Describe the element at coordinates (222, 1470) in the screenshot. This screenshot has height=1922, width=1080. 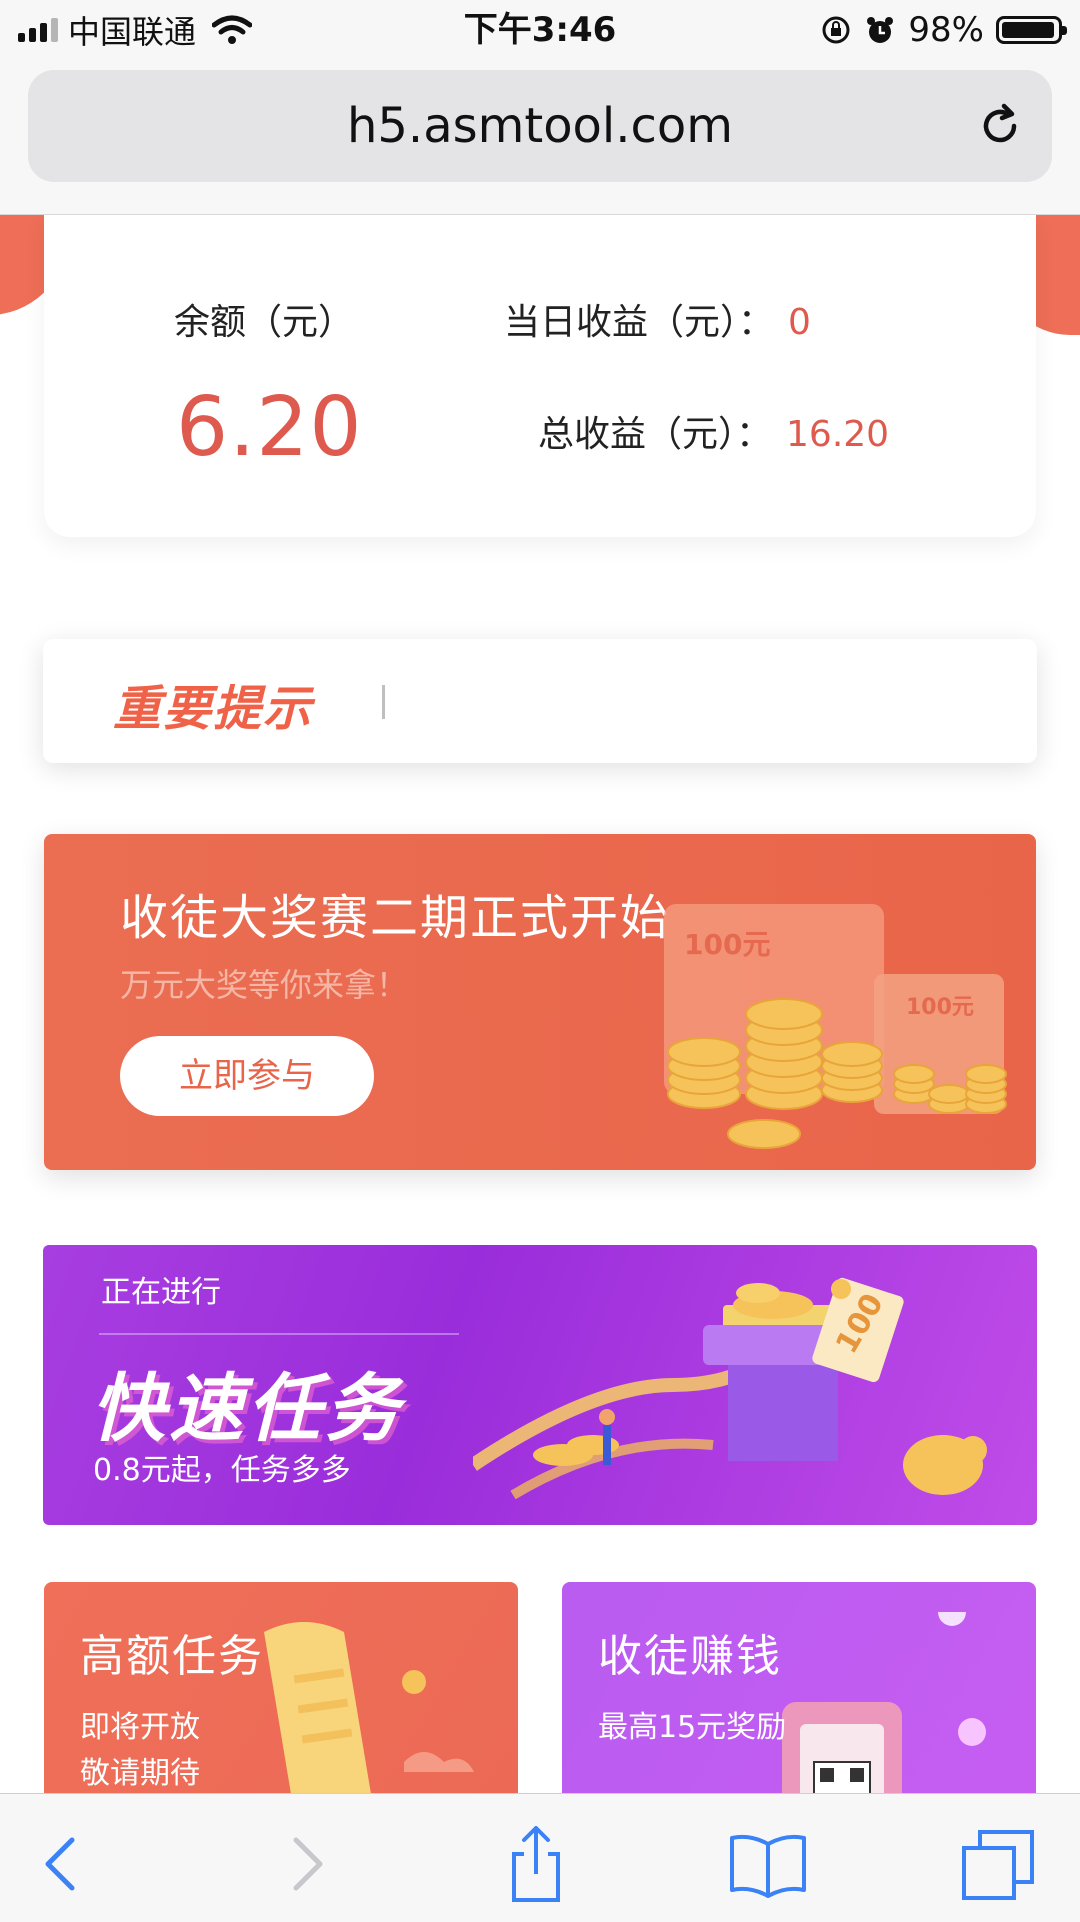
I see `quick-task-subtitle: 0.8元起，任务多多` at that location.